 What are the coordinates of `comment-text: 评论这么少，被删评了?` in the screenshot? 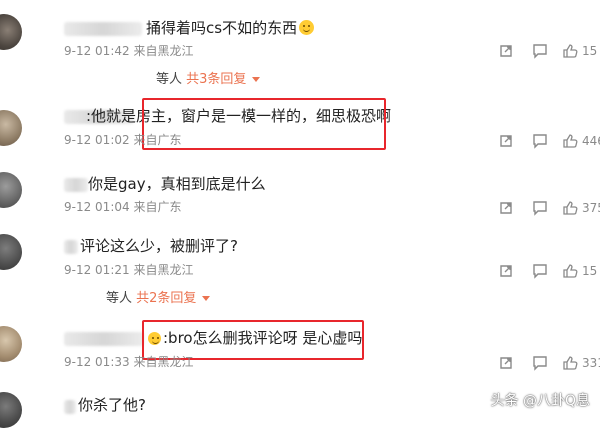 It's located at (159, 246).